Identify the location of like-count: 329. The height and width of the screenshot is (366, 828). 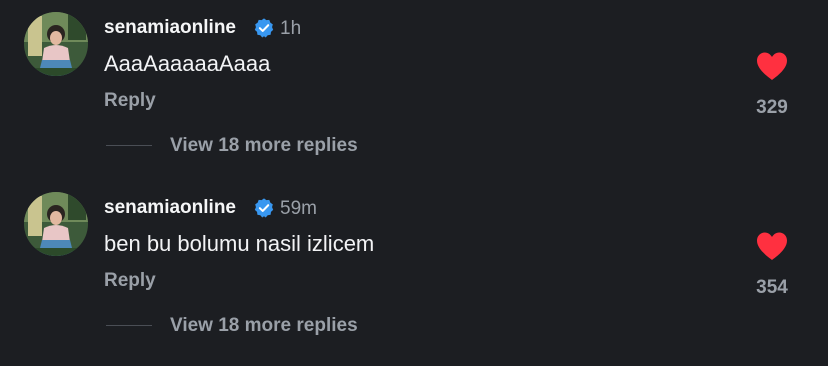
(772, 107).